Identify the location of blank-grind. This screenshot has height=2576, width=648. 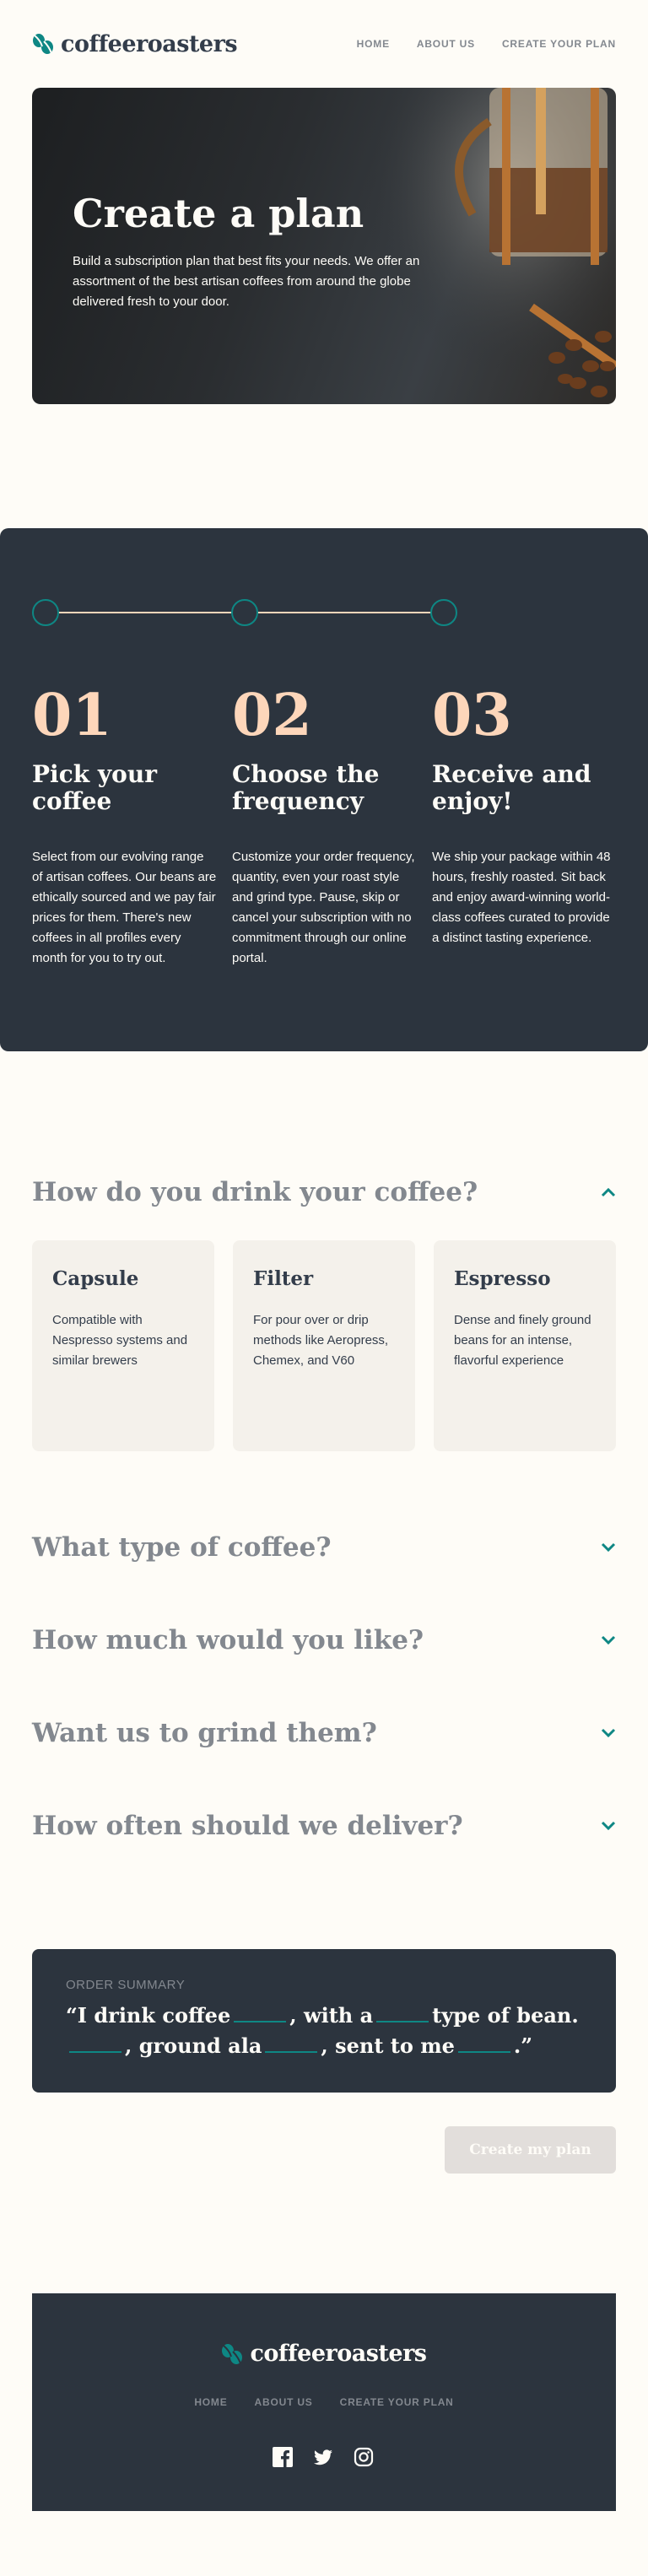
(291, 2044).